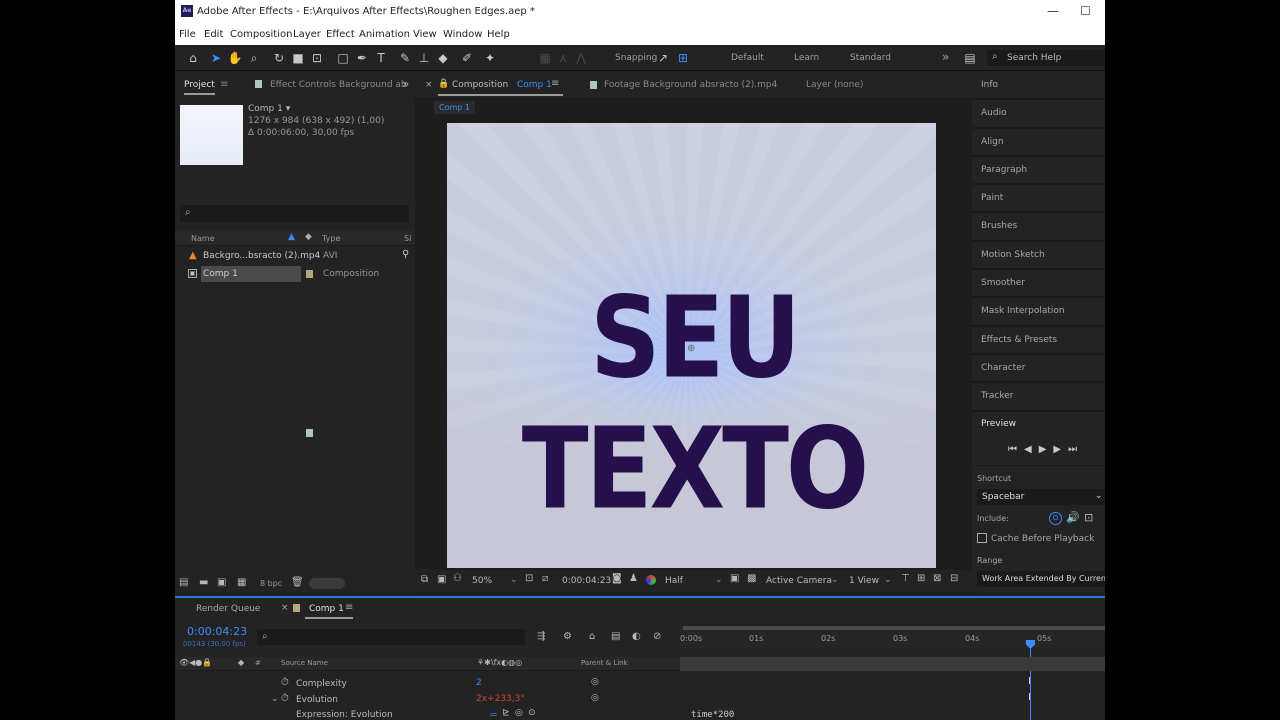 Image resolution: width=1280 pixels, height=720 pixels. I want to click on expression-enable-icon: ＝, so click(493, 714).